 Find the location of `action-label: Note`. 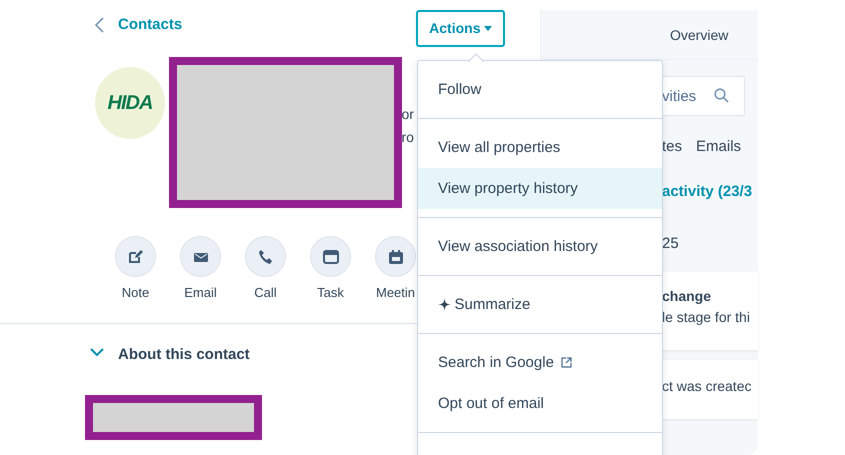

action-label: Note is located at coordinates (136, 293).